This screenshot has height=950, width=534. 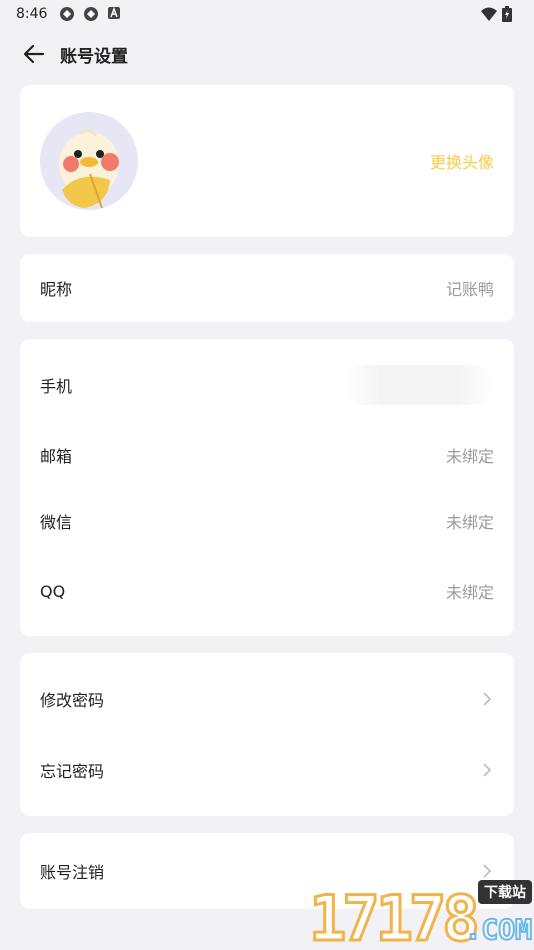 I want to click on back-arrow-icon, so click(x=34, y=54).